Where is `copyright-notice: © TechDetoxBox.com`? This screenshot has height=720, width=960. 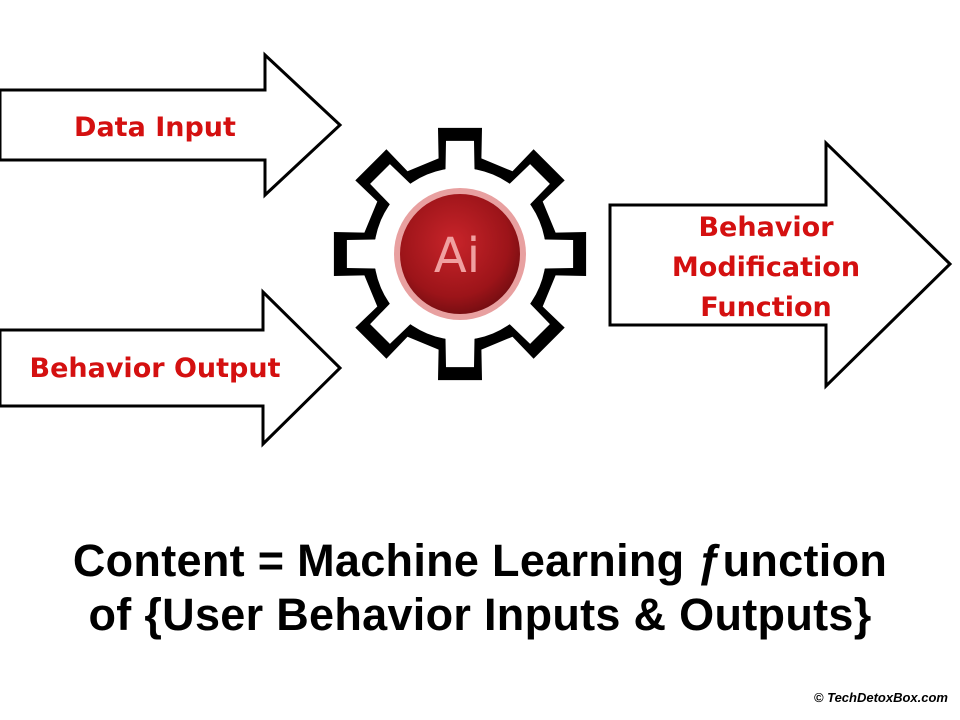
copyright-notice: © TechDetoxBox.com is located at coordinates (880, 697).